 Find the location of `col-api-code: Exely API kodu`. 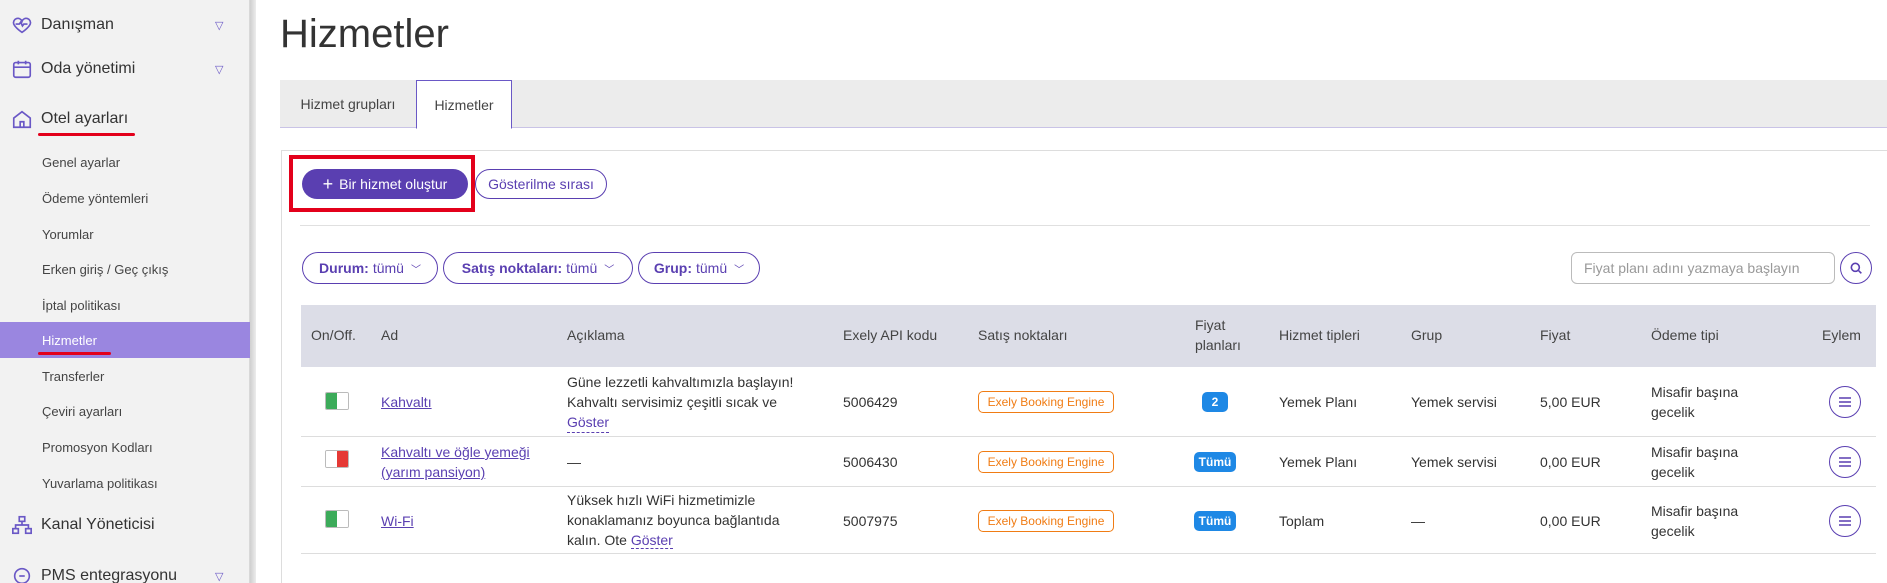

col-api-code: Exely API kodu is located at coordinates (890, 335).